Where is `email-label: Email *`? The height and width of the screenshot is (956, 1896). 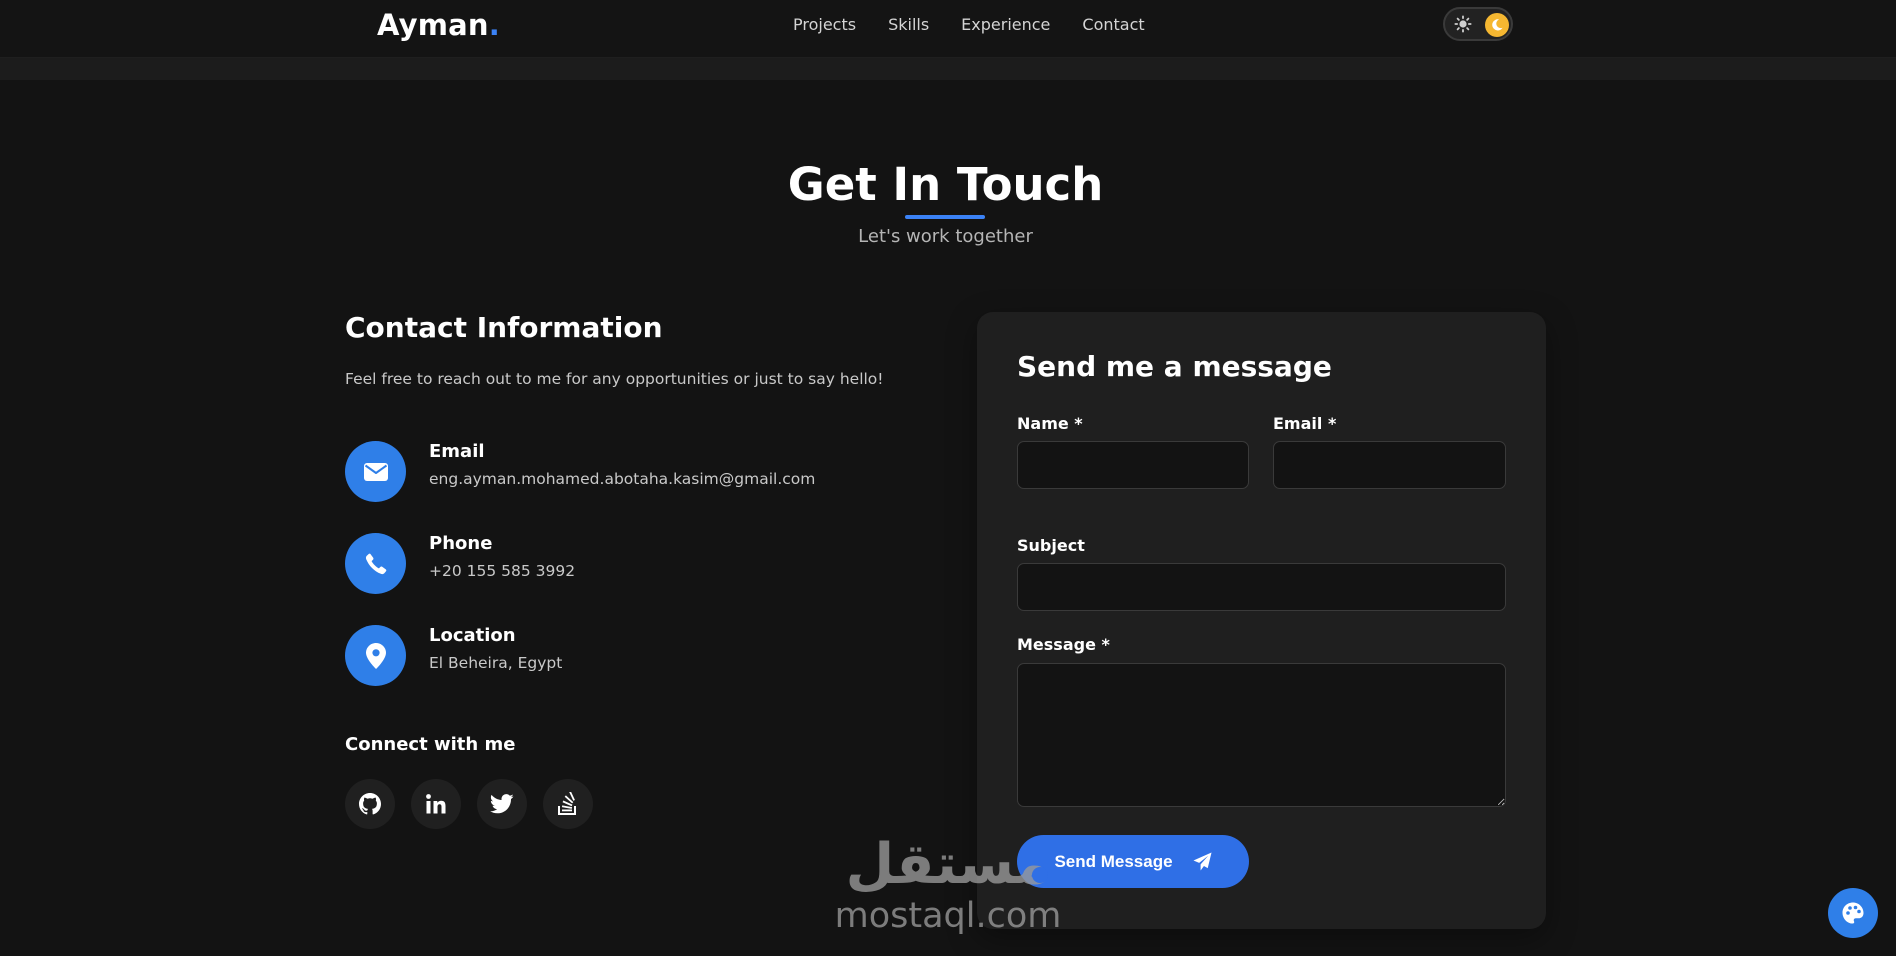 email-label: Email * is located at coordinates (1305, 423).